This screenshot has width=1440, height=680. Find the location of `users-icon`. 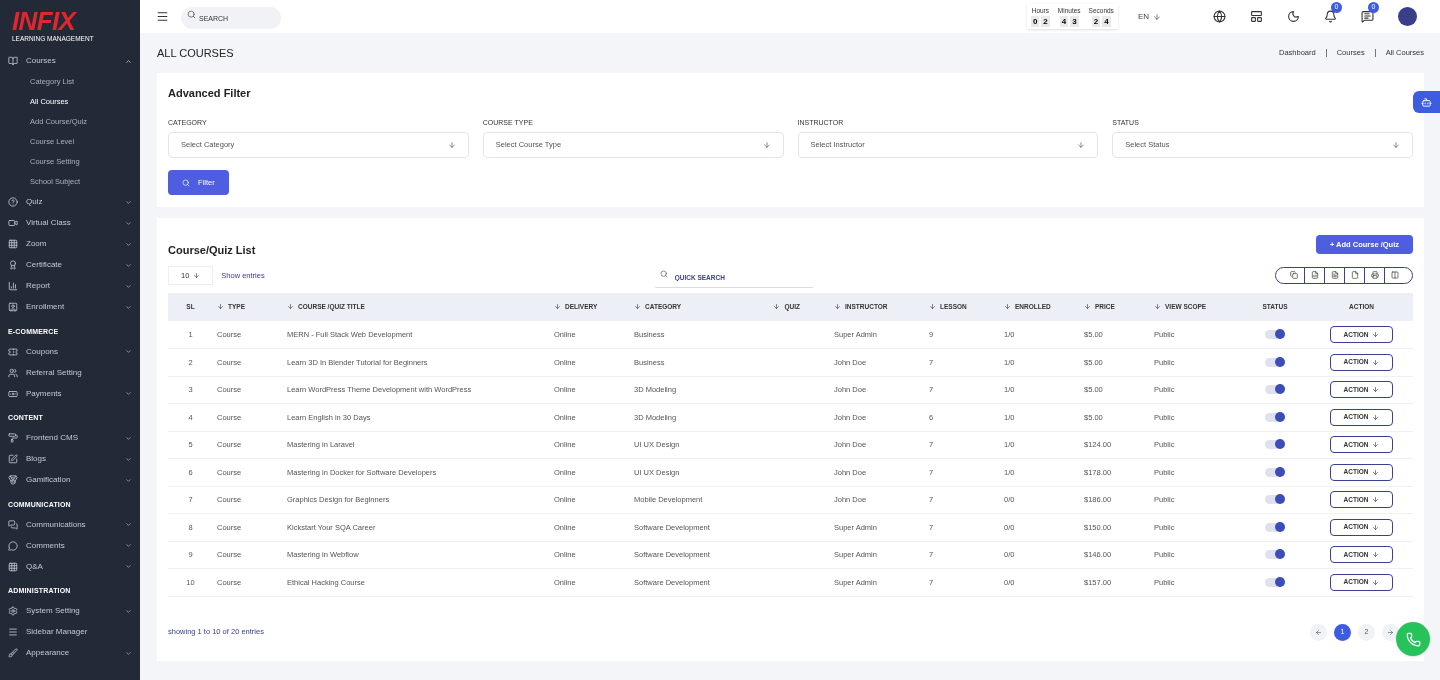

users-icon is located at coordinates (13, 372).